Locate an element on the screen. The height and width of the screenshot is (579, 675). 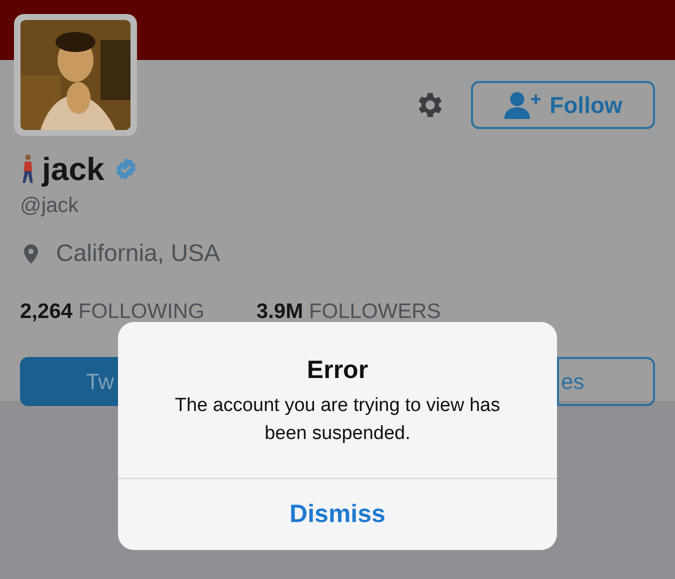
alert-title: Error is located at coordinates (337, 370).